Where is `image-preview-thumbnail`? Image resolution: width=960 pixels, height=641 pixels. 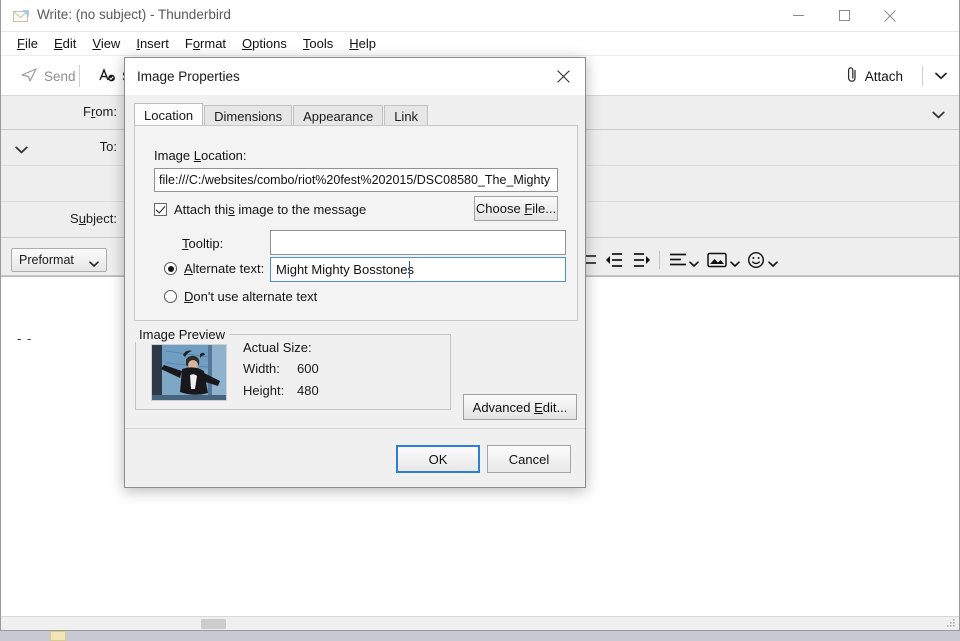 image-preview-thumbnail is located at coordinates (189, 372).